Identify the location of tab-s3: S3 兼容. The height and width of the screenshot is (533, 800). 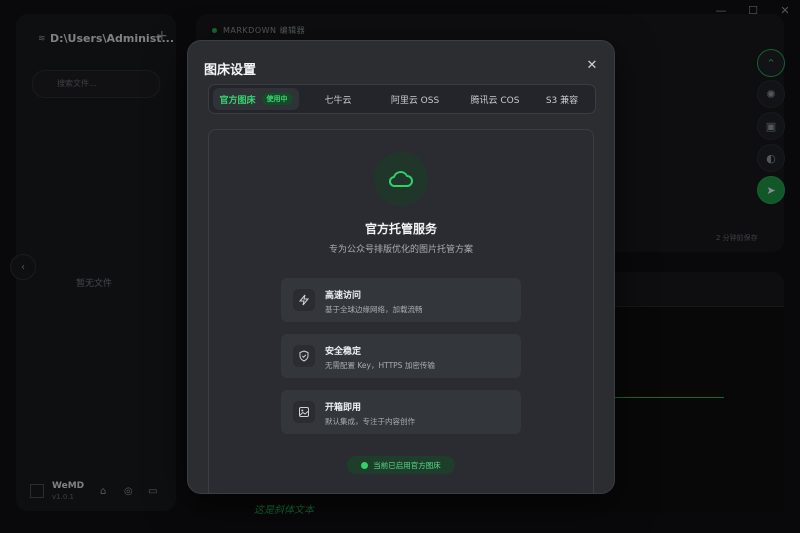
(562, 99).